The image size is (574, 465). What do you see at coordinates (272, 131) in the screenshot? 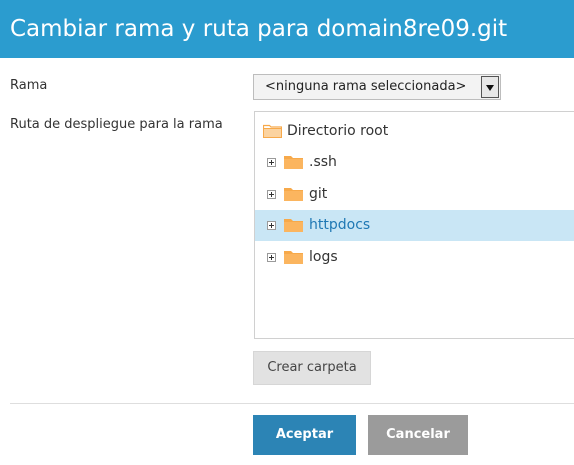
I see `folder-open-icon` at bounding box center [272, 131].